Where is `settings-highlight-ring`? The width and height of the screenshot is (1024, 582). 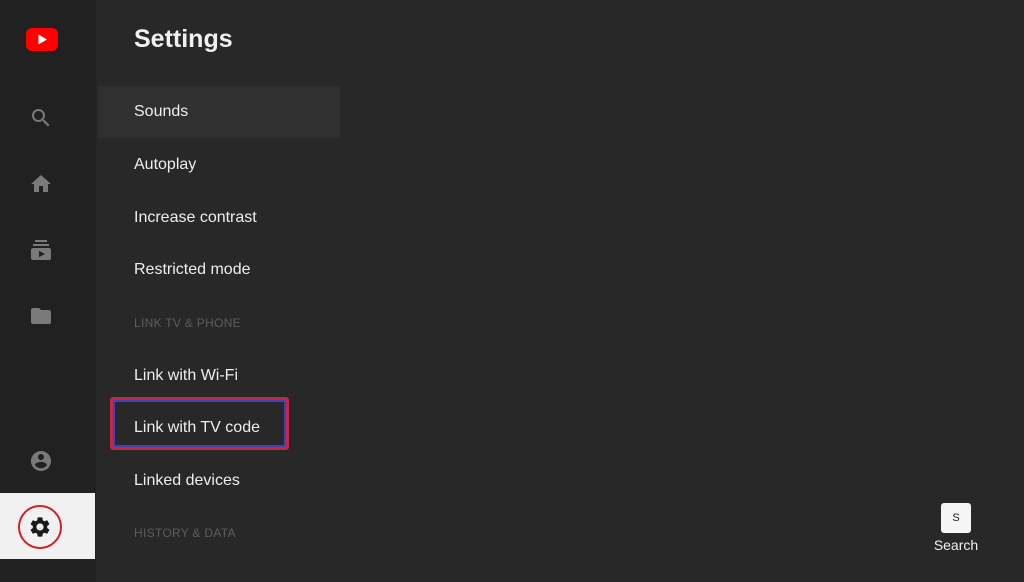 settings-highlight-ring is located at coordinates (40, 527).